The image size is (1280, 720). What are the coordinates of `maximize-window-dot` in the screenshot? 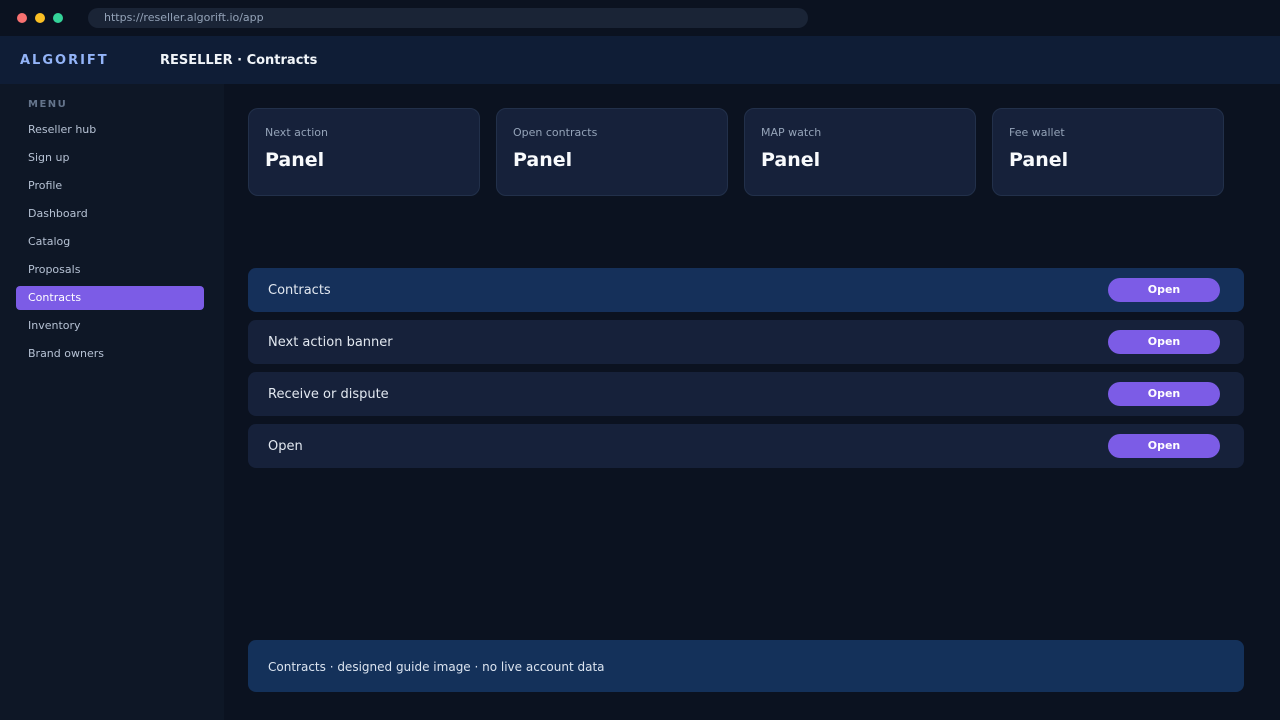 It's located at (58, 18).